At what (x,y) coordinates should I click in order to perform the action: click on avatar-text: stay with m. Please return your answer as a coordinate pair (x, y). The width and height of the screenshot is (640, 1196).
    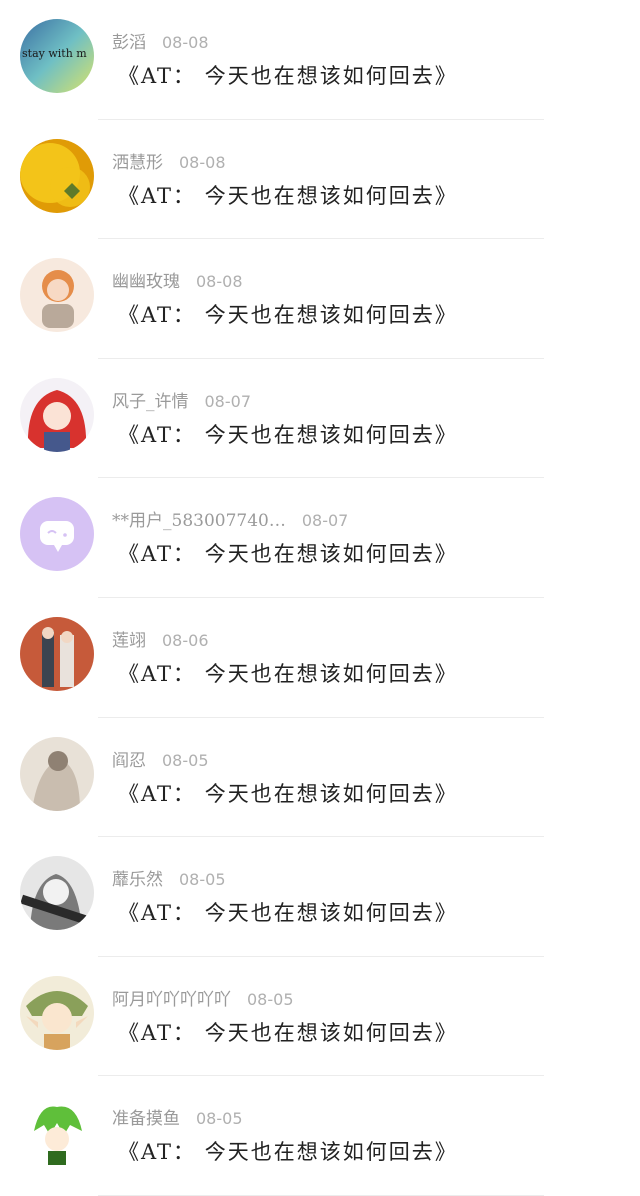
    Looking at the image, I should click on (54, 53).